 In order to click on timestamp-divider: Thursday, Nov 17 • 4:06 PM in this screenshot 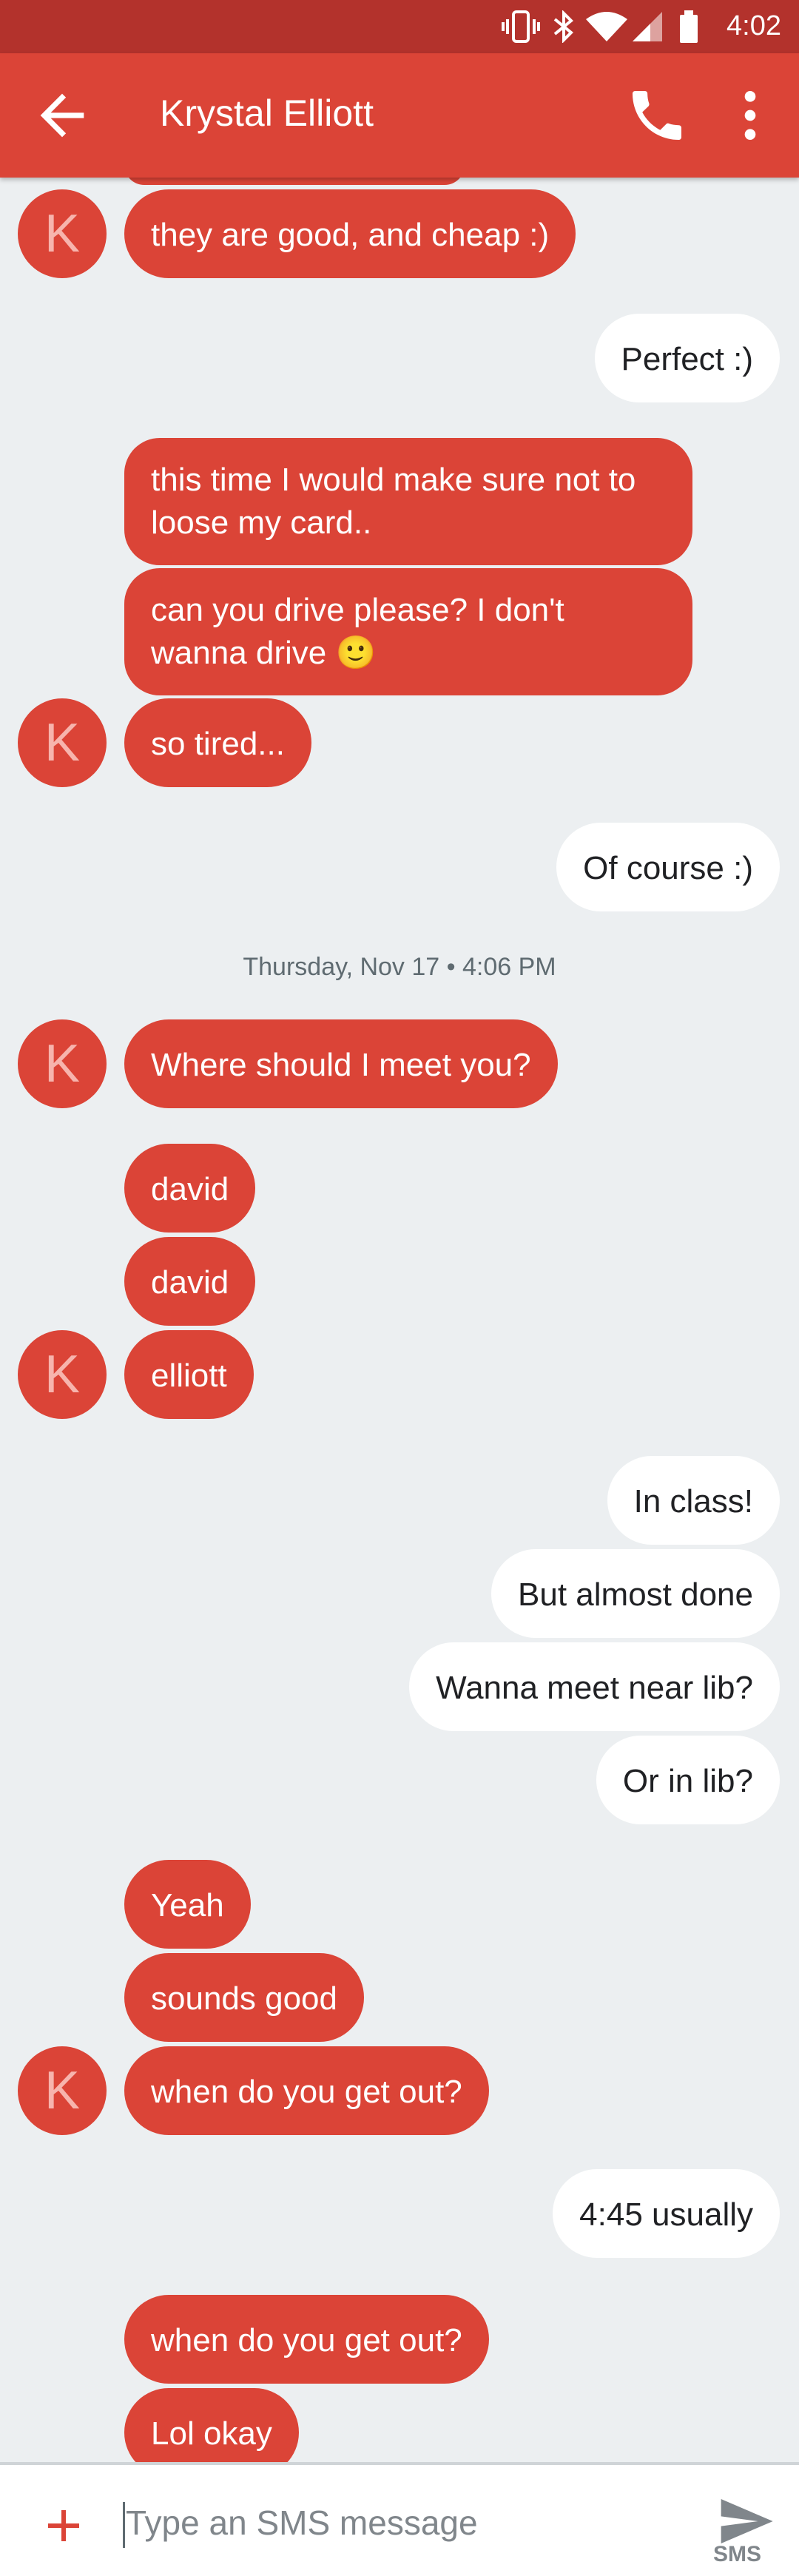, I will do `click(399, 967)`.